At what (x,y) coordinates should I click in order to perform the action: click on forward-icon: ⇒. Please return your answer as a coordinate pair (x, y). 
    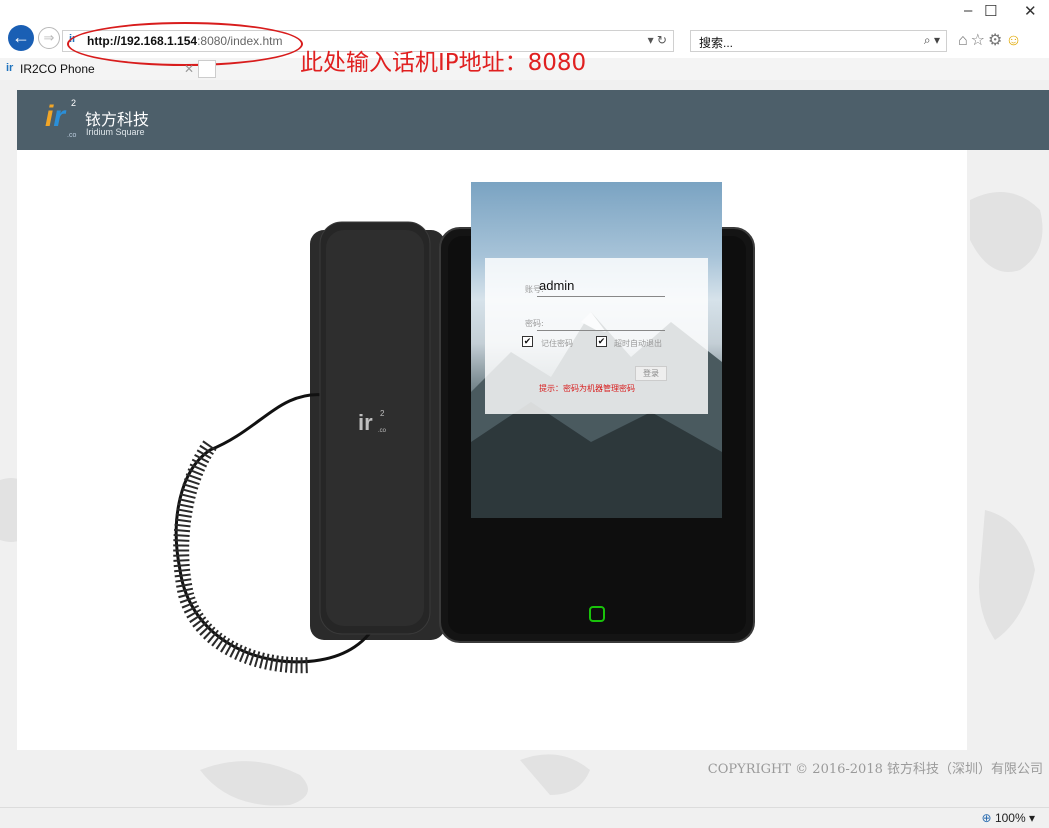
    Looking at the image, I should click on (49, 38).